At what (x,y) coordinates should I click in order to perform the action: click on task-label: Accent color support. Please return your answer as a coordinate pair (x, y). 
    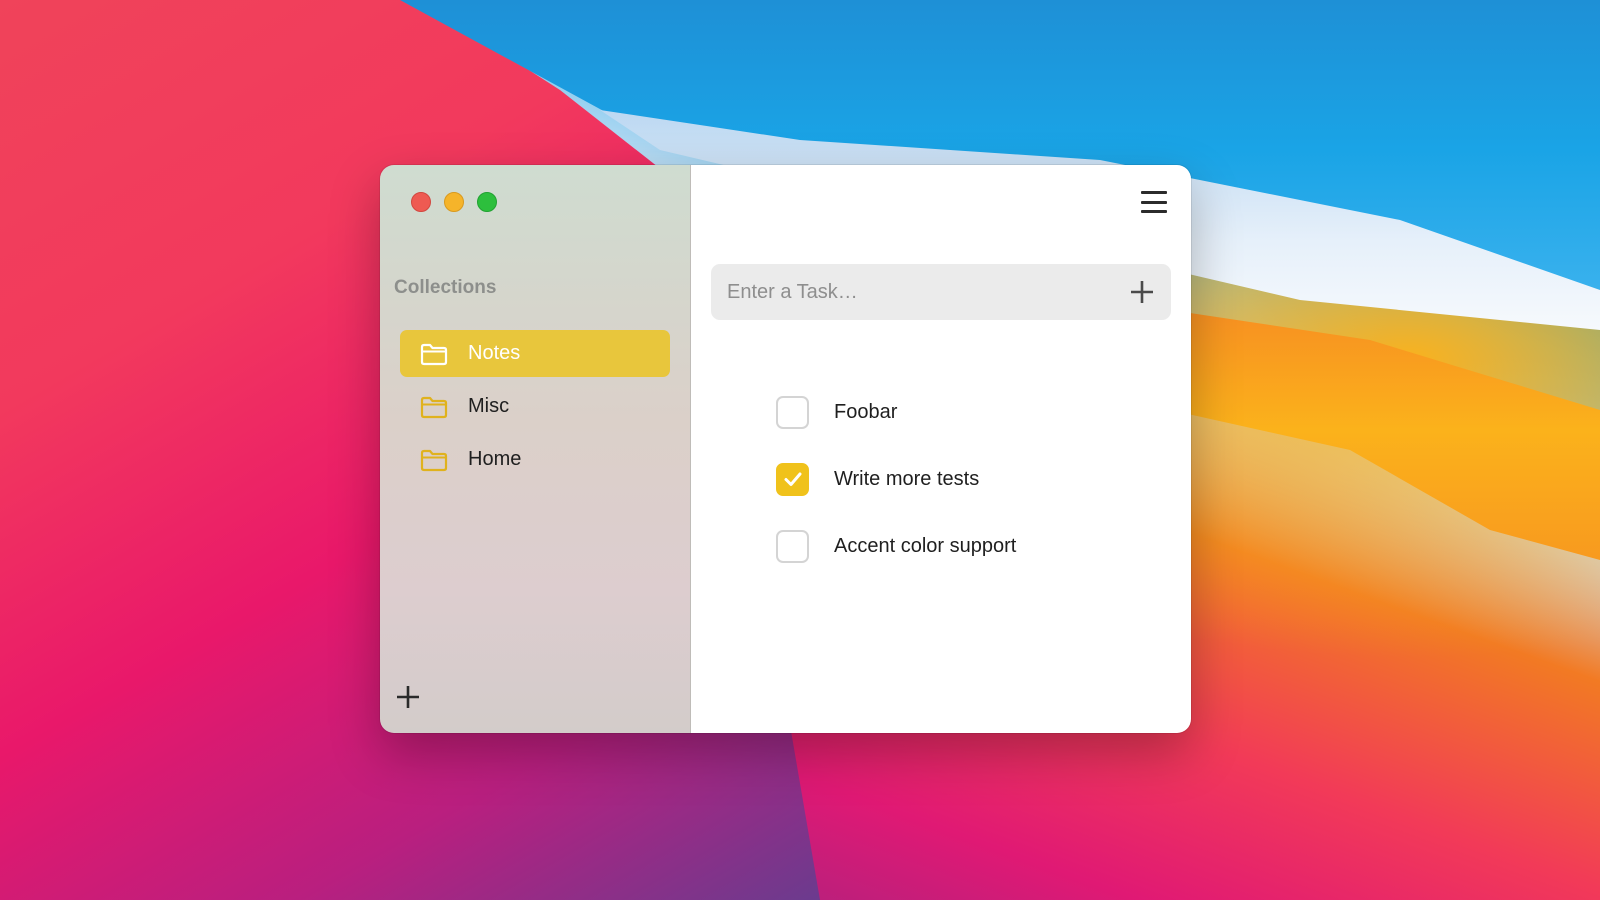
    Looking at the image, I should click on (925, 545).